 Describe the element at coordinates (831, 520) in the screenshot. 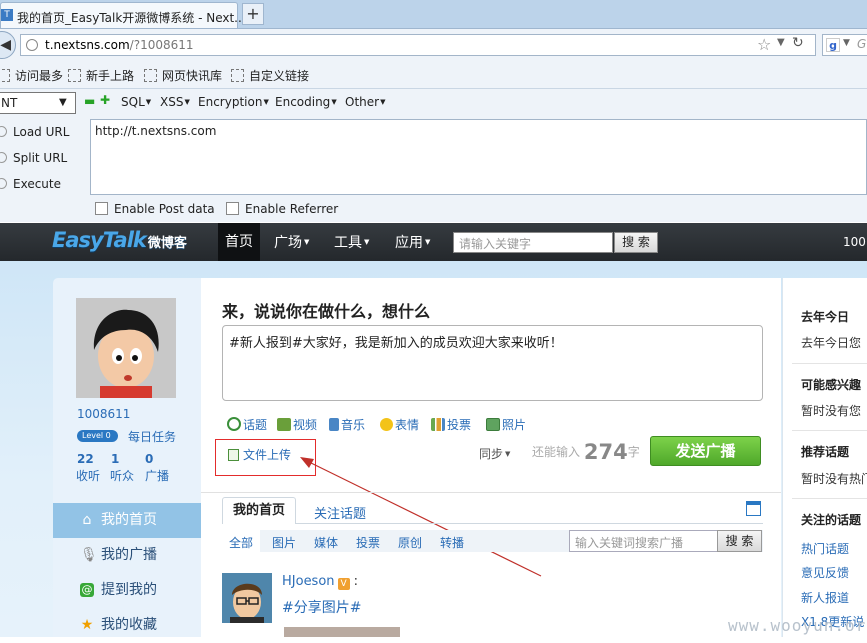

I see `followed-topics-title: 关注的话题` at that location.